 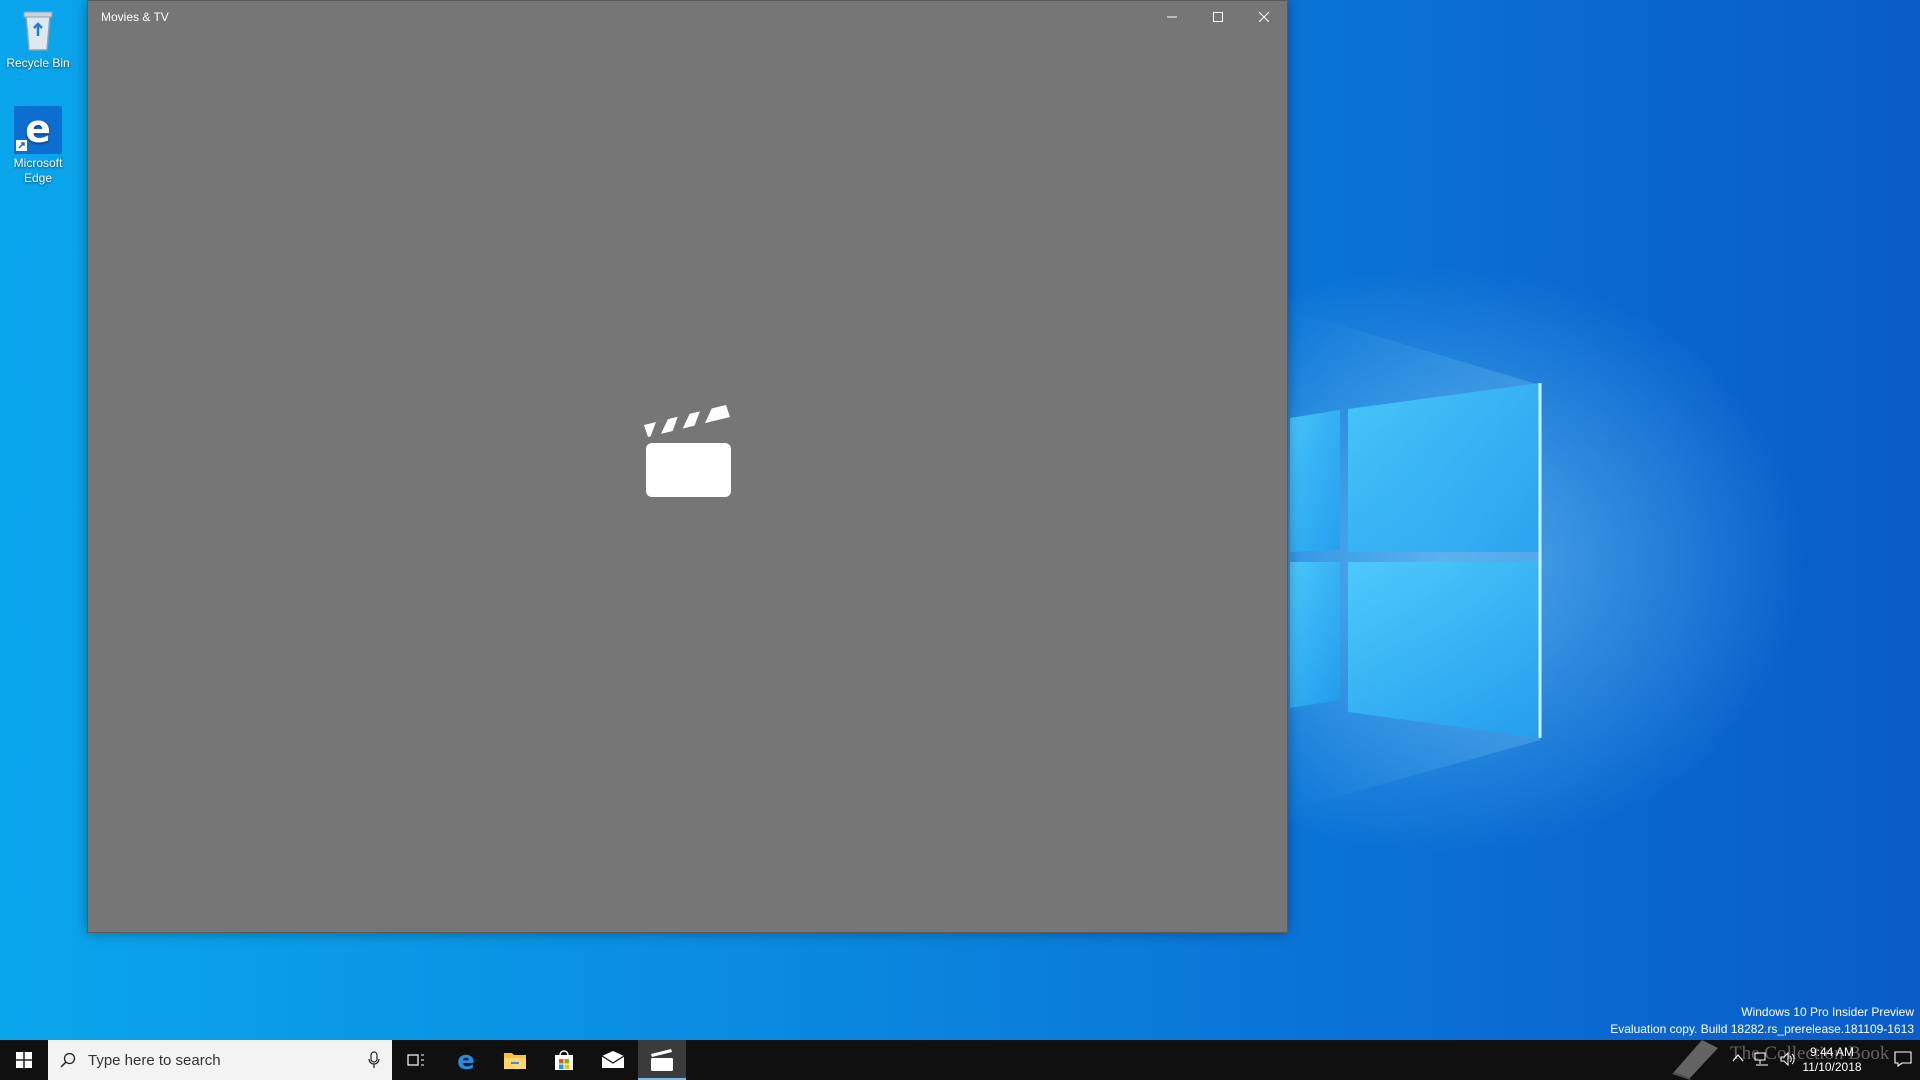 I want to click on windows-start-icon, so click(x=24, y=1060).